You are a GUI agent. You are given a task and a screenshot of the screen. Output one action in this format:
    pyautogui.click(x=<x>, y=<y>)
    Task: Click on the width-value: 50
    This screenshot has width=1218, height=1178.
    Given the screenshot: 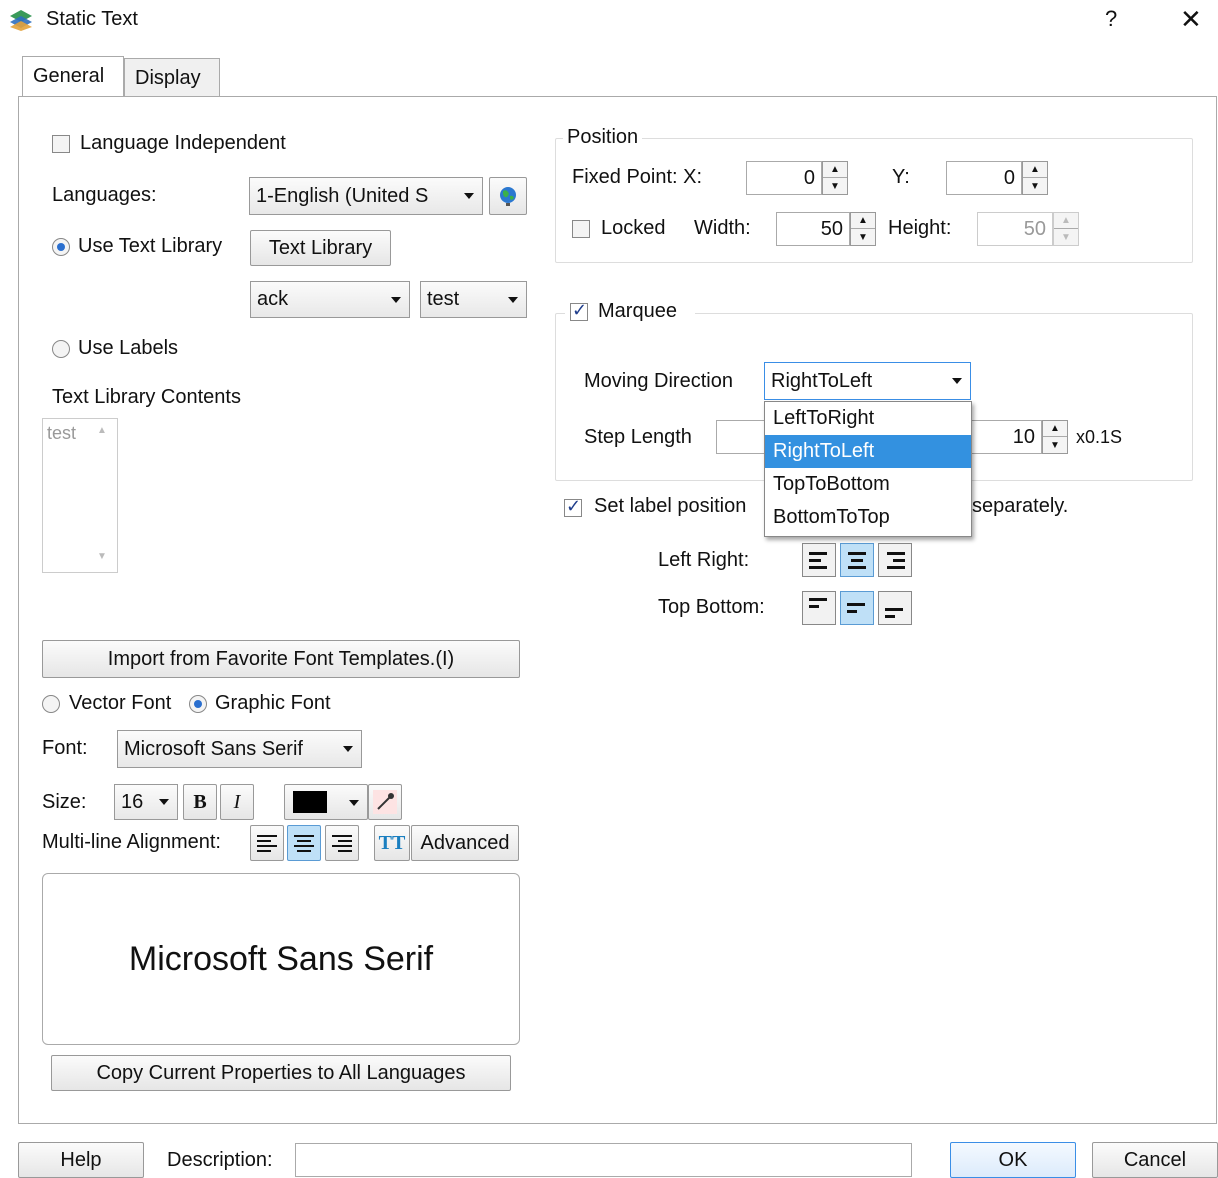 What is the action you would take?
    pyautogui.click(x=831, y=228)
    